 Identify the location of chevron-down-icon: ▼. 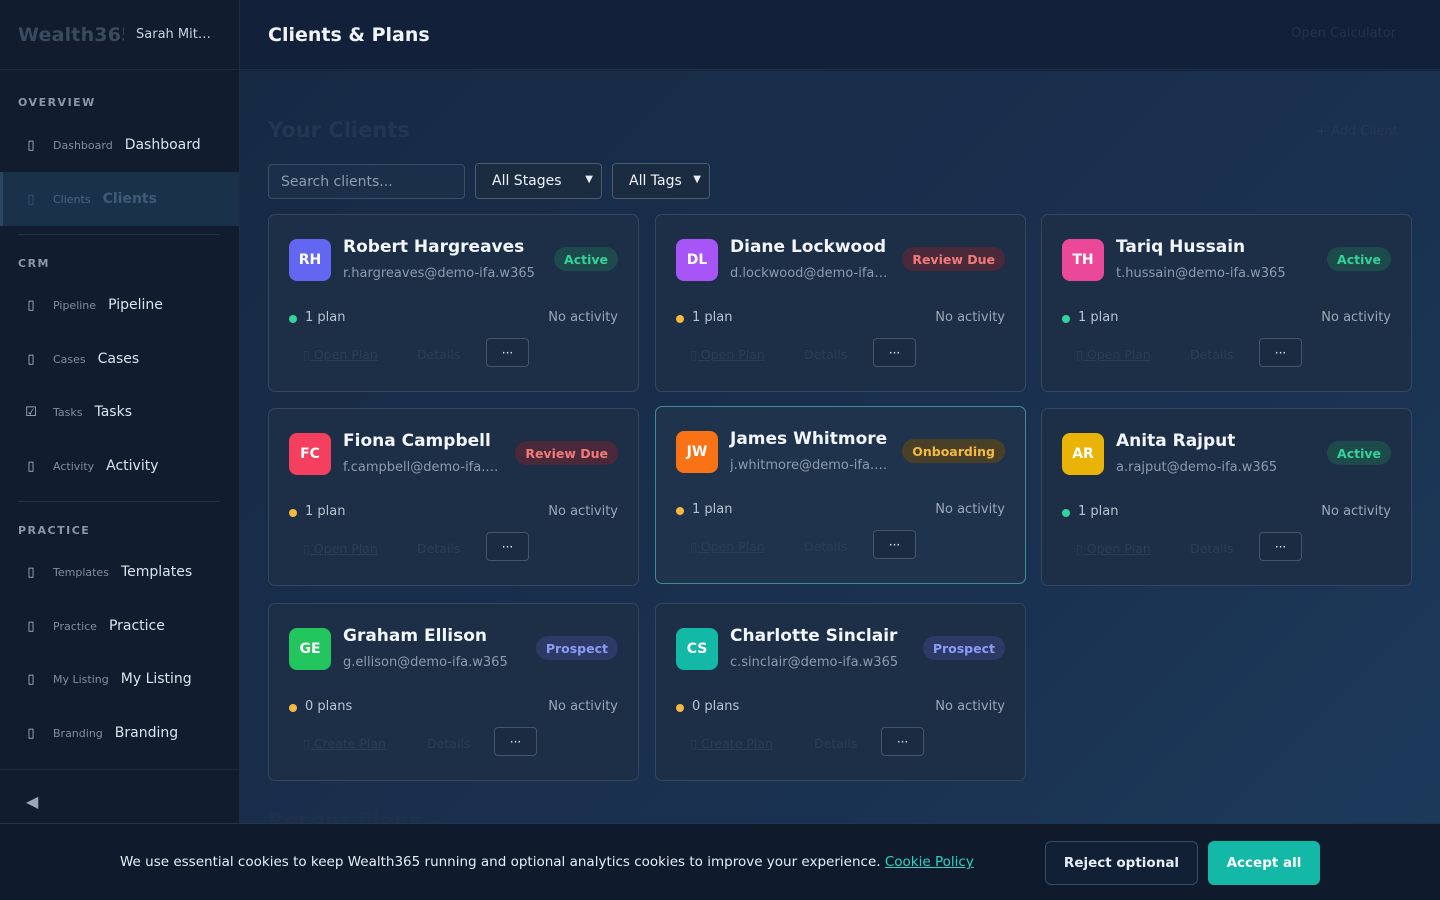
(697, 179).